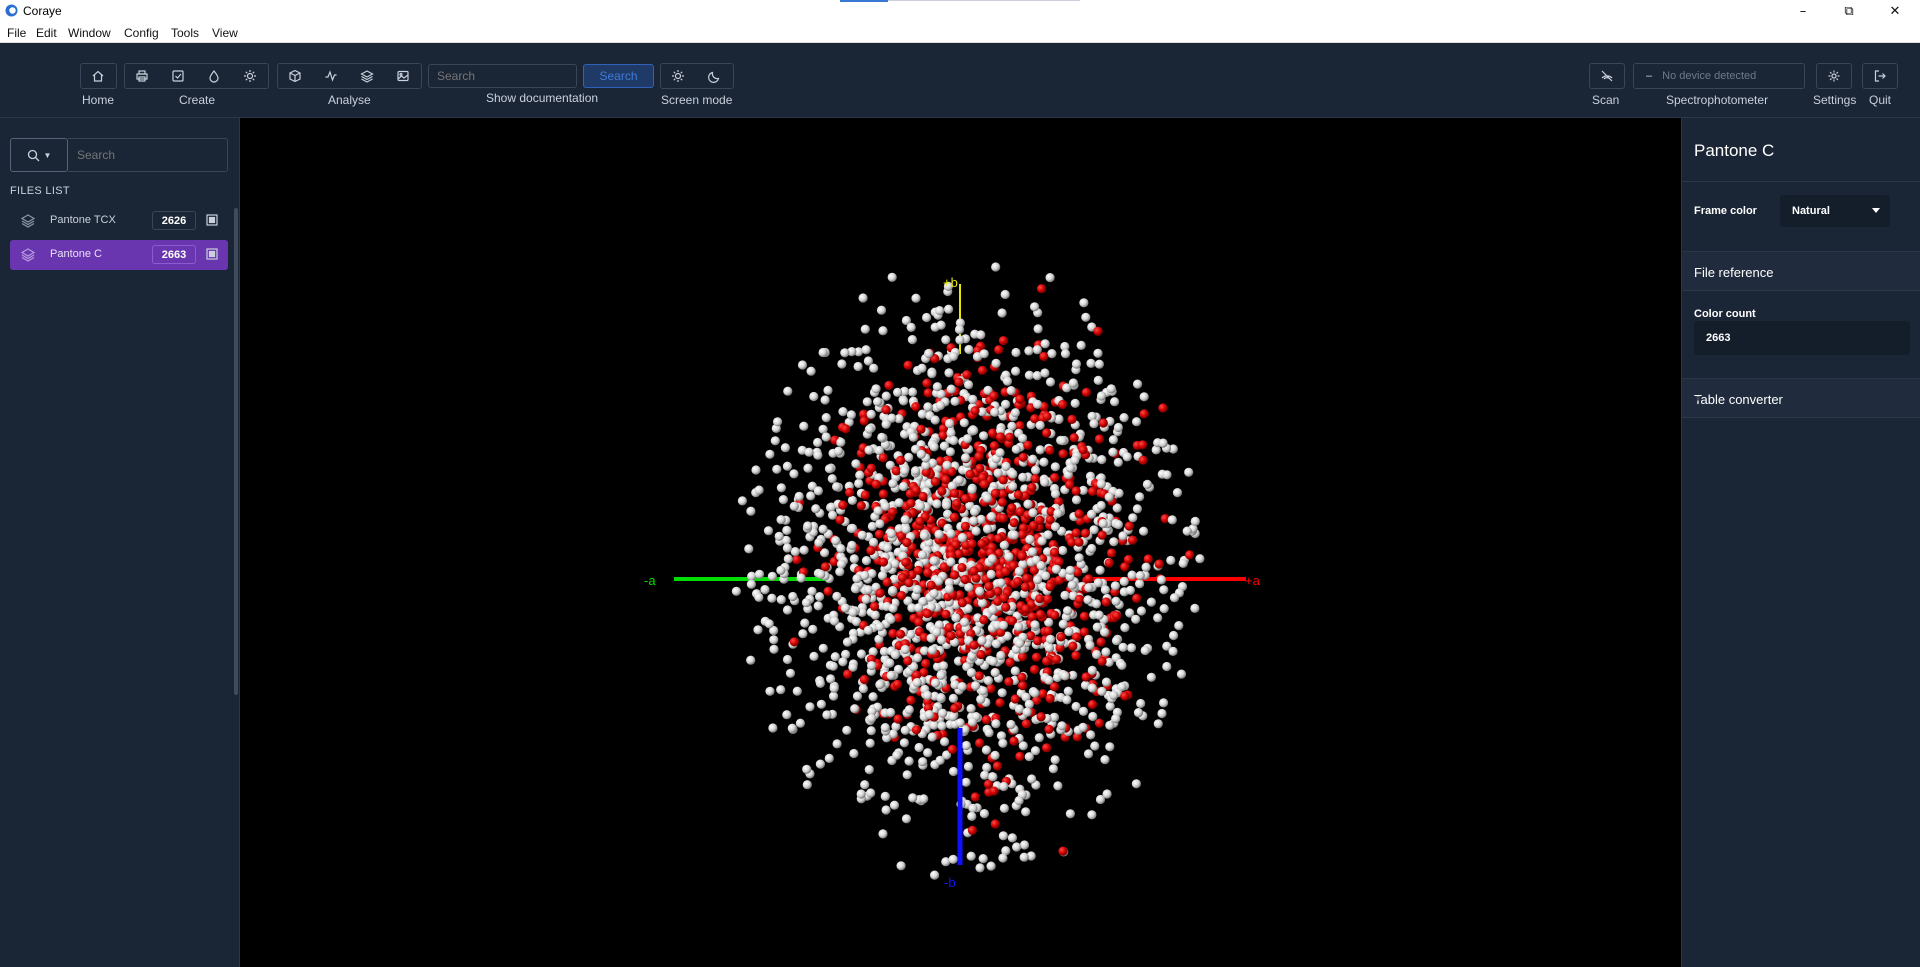  What do you see at coordinates (1734, 272) in the screenshot?
I see `file-reference-label: File reference` at bounding box center [1734, 272].